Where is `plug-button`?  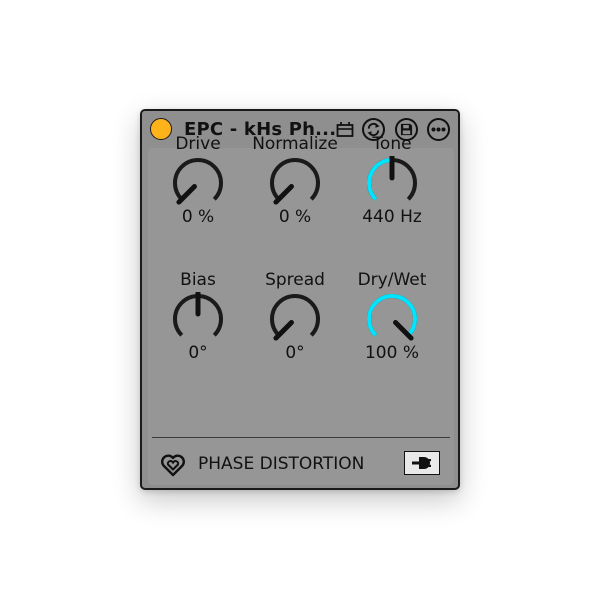 plug-button is located at coordinates (422, 463).